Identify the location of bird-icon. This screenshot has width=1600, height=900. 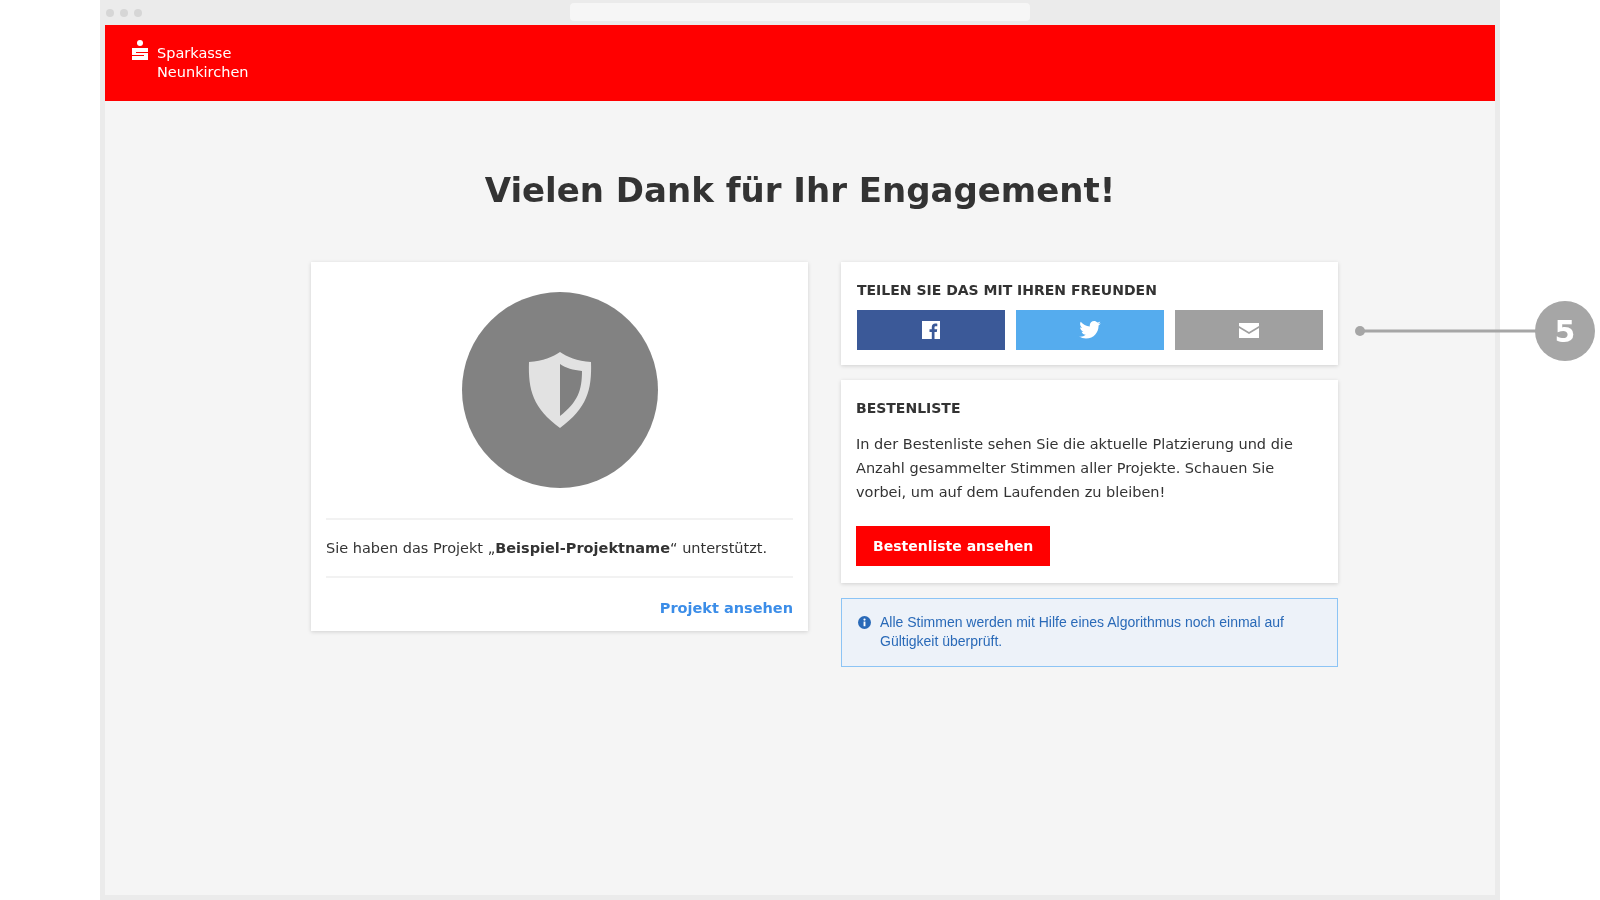
(1090, 330).